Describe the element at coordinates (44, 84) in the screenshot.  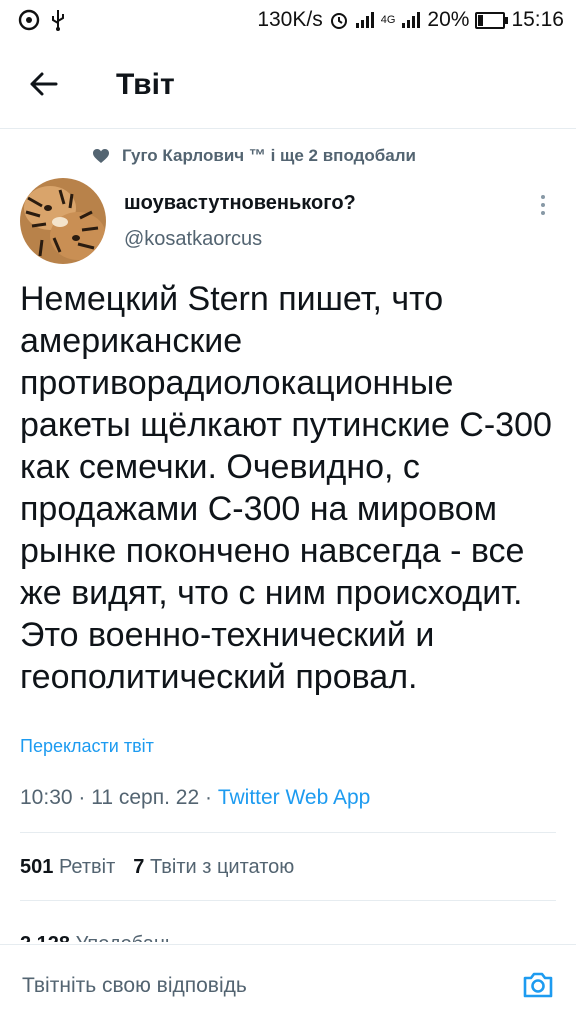
I see `arrow-left-icon` at that location.